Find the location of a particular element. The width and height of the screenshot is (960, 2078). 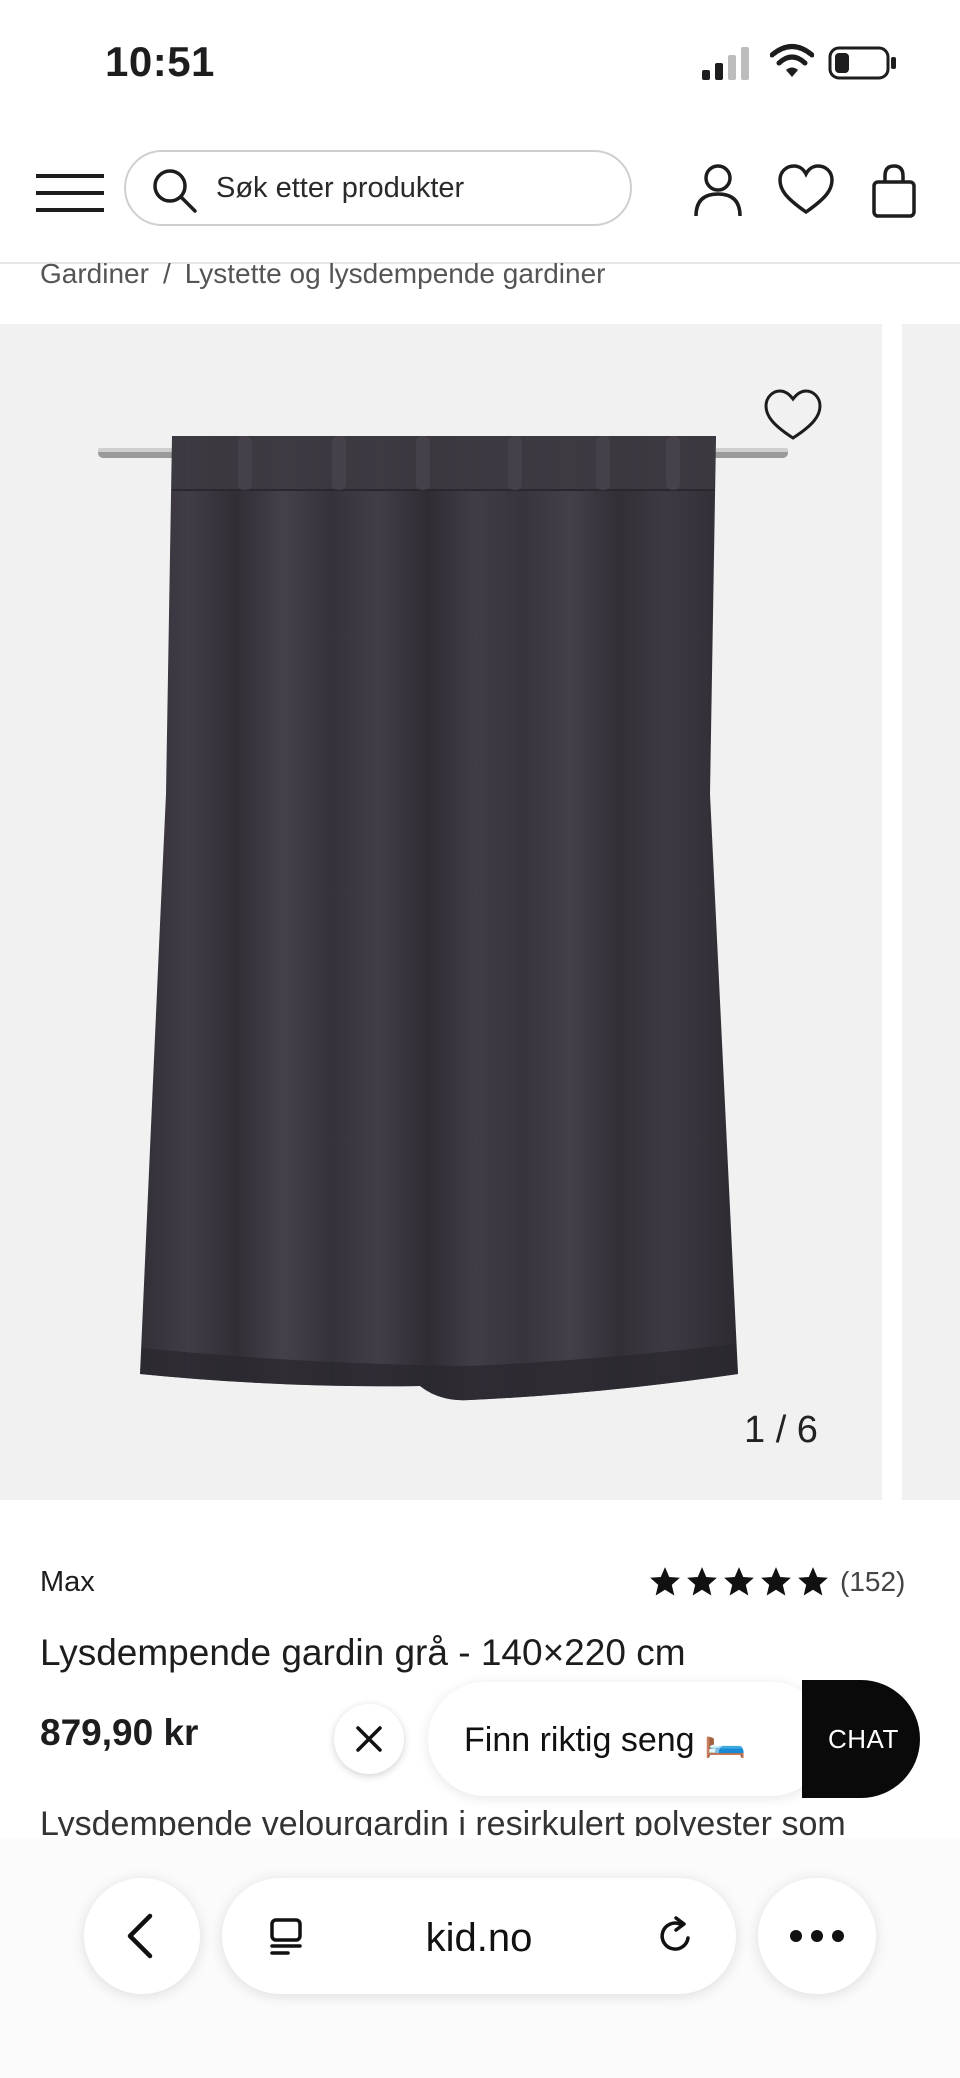

status-bar: 10:51 is located at coordinates (480, 65).